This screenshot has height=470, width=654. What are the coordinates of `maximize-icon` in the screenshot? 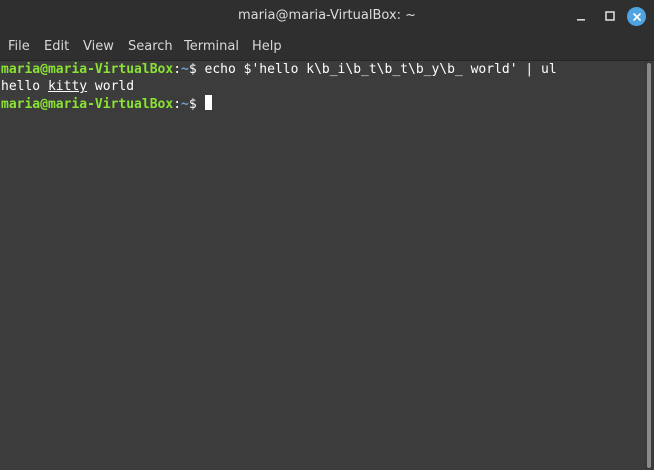 It's located at (610, 16).